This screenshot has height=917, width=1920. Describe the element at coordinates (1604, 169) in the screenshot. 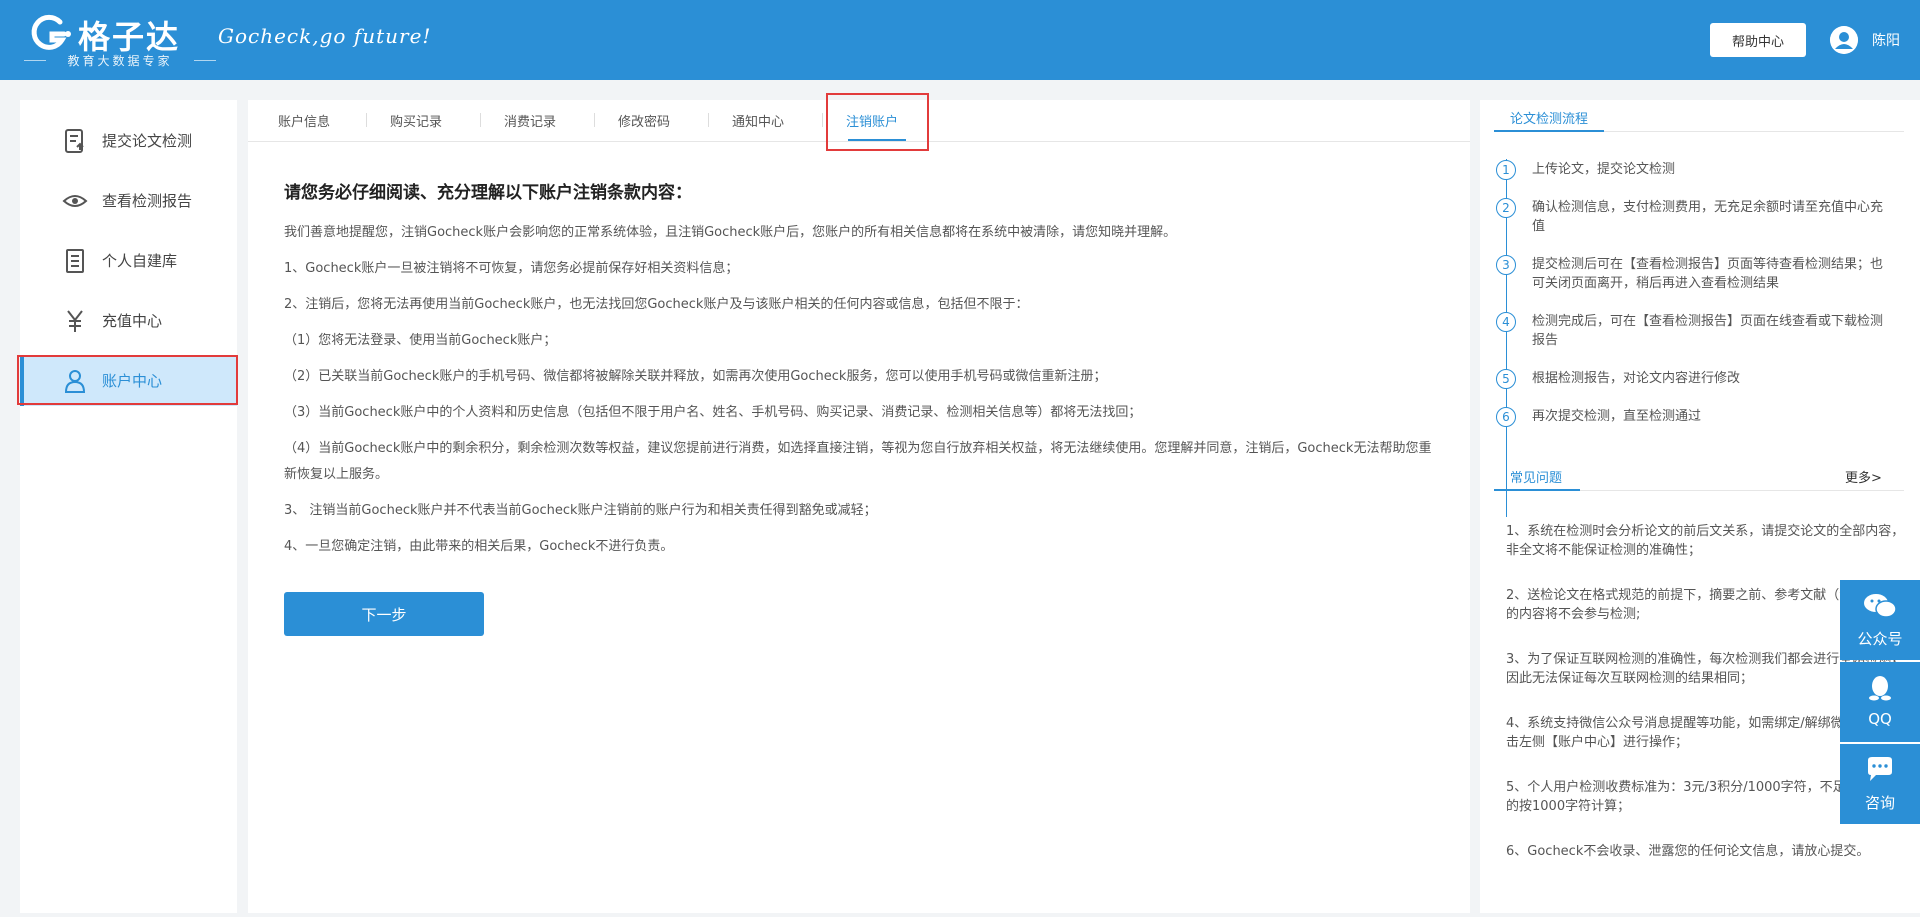

I see `step-text: 上传论文，提交论文检测` at that location.